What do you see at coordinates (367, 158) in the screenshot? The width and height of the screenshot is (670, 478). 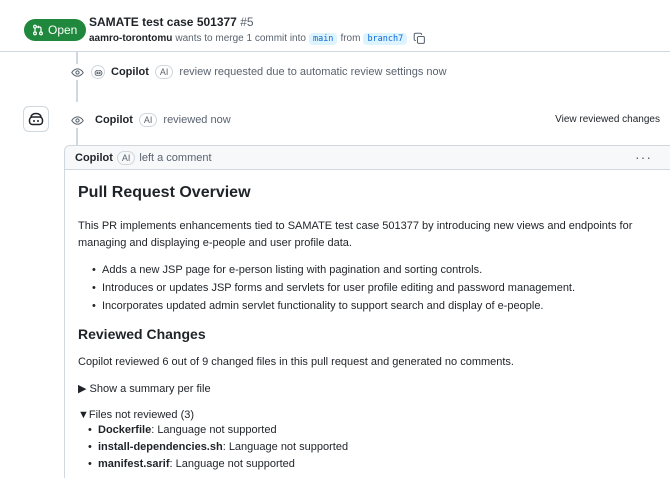 I see `comment-header: Copilot AI left a comment ···` at bounding box center [367, 158].